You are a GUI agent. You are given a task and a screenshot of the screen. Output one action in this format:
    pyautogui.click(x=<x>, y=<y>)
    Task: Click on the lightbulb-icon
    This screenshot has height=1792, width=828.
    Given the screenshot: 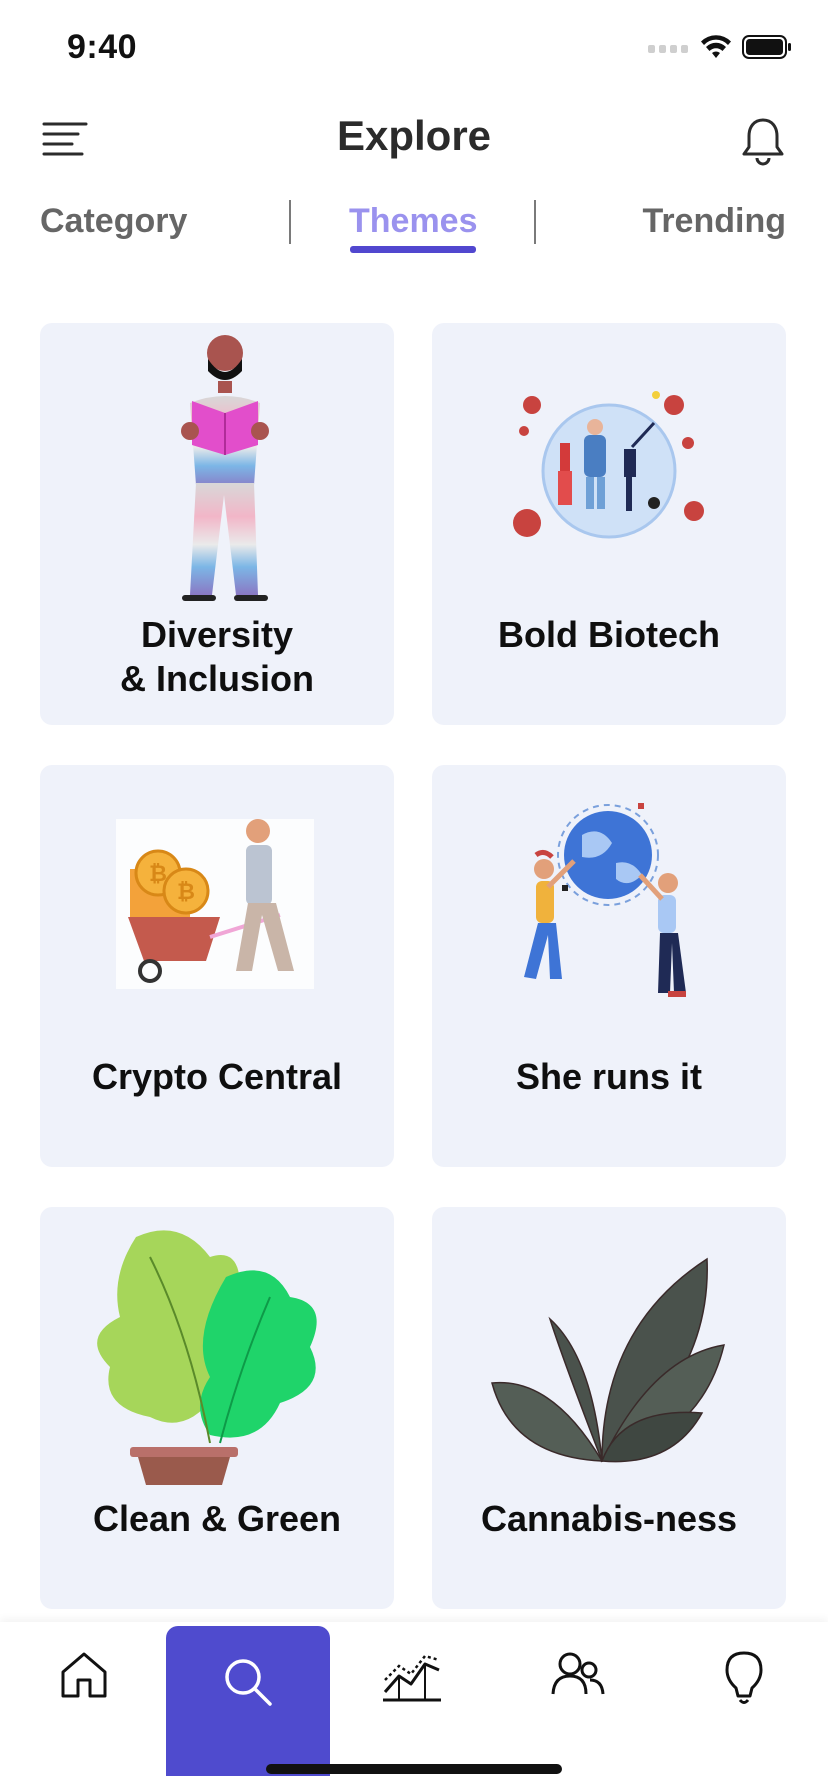 What is the action you would take?
    pyautogui.click(x=744, y=1677)
    